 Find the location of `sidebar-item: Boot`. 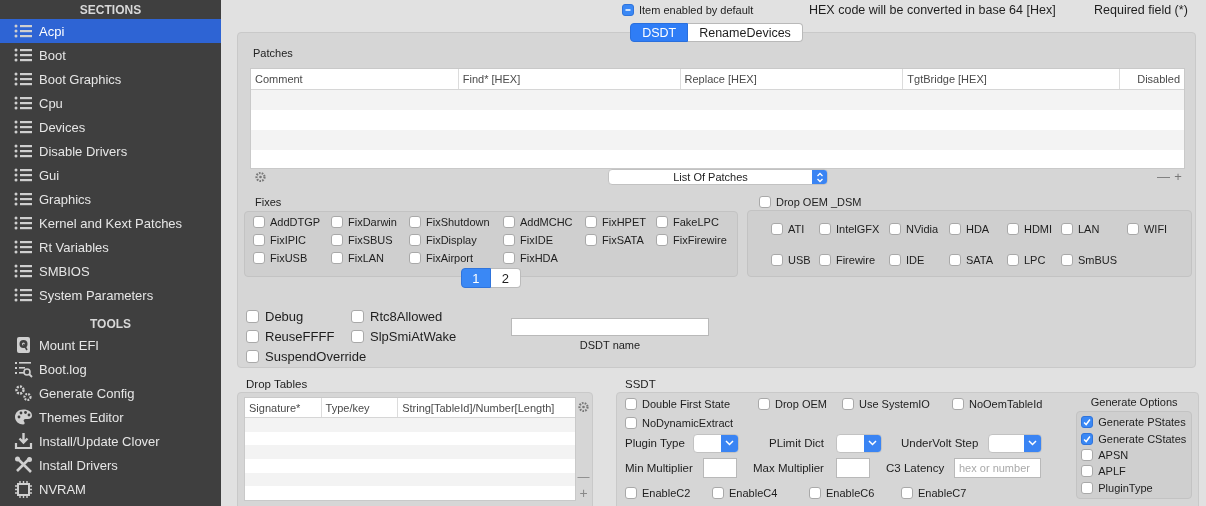

sidebar-item: Boot is located at coordinates (110, 55).